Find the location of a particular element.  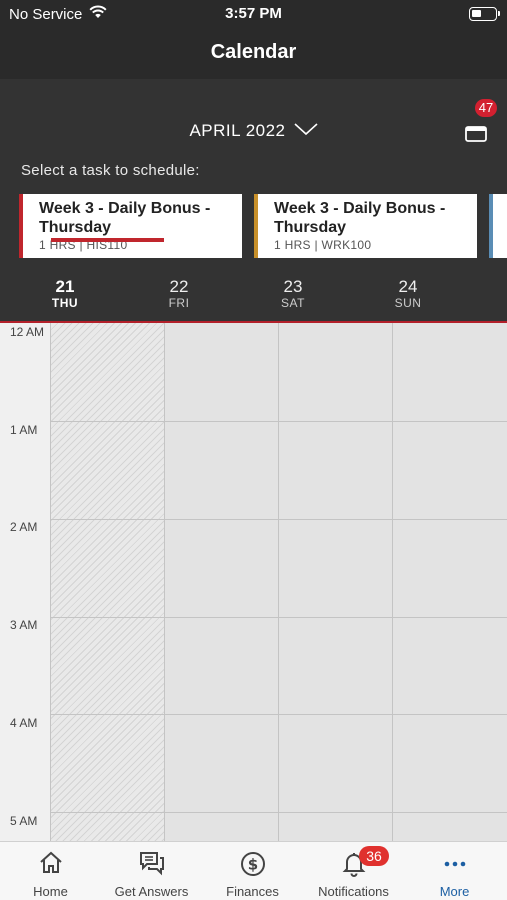

tab-more: More is located at coordinates (454, 871).